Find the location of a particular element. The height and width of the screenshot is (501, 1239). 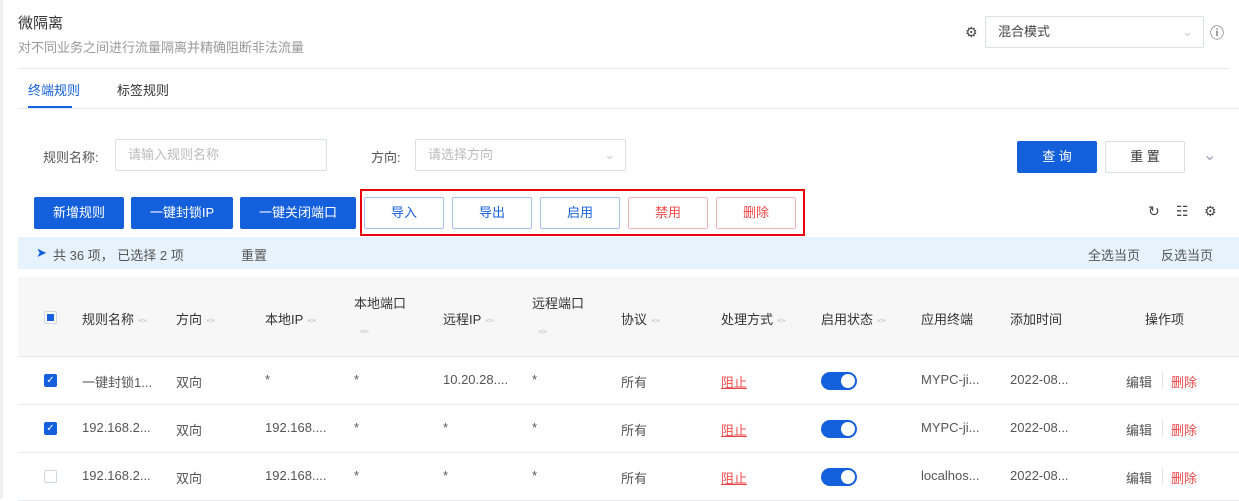

column-header-label: 远程端口 is located at coordinates (558, 303).